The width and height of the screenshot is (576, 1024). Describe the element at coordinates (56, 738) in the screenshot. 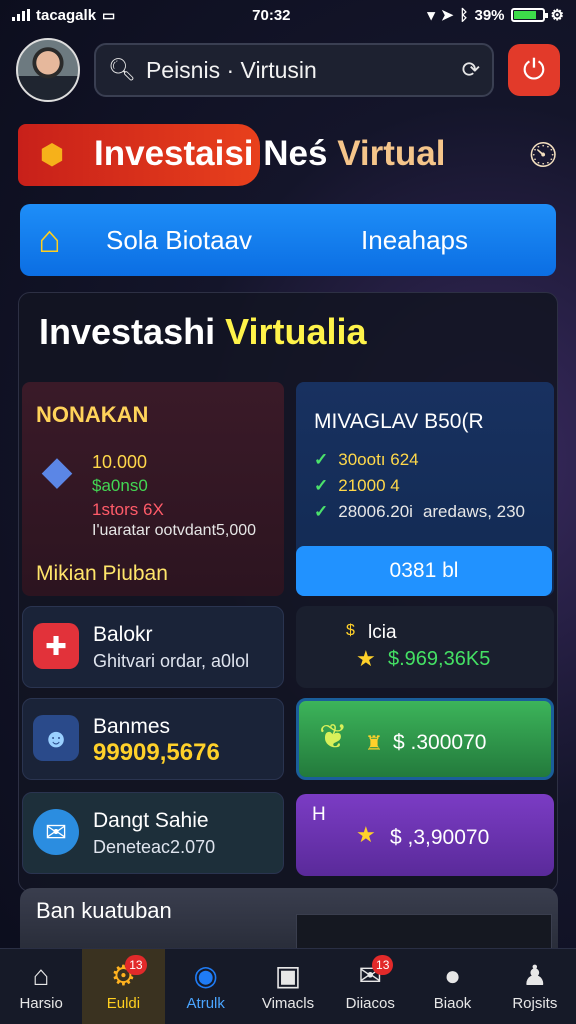

I see `people-icon: ☻` at that location.